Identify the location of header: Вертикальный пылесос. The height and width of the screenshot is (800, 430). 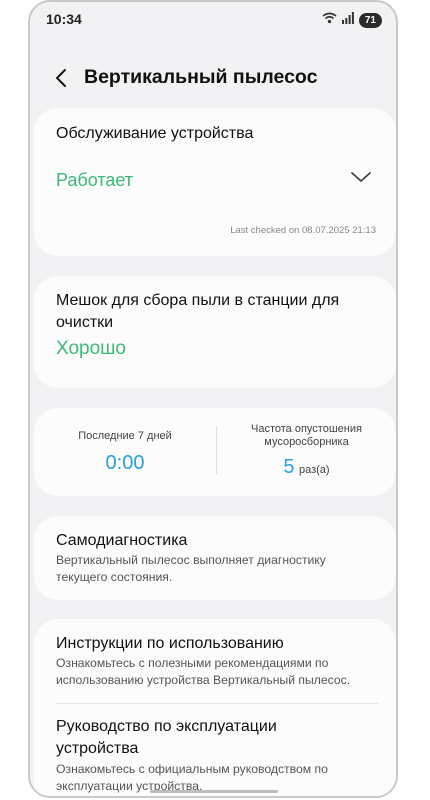
(213, 78).